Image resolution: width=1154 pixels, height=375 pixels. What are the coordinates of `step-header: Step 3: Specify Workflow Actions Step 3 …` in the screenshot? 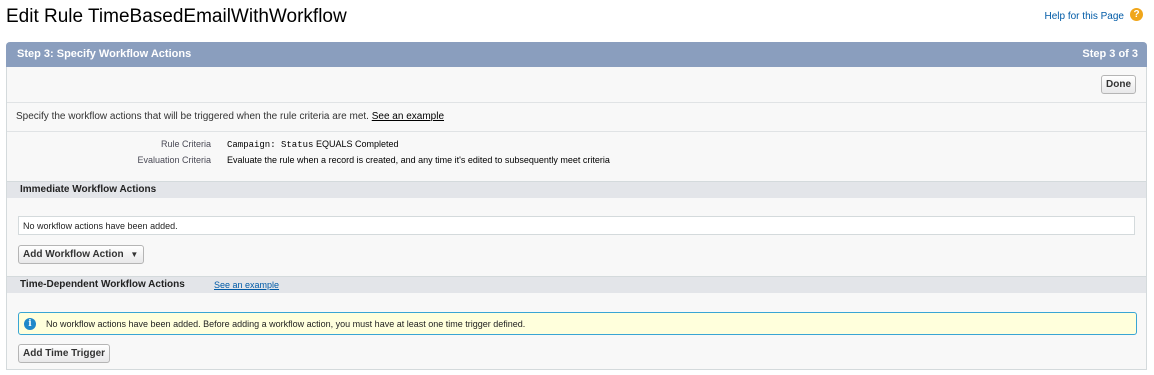 It's located at (576, 54).